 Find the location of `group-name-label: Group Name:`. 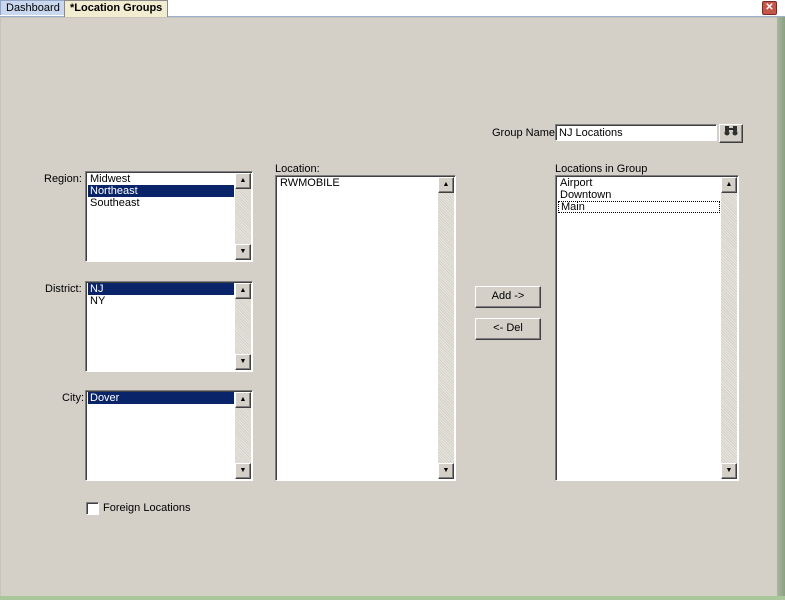

group-name-label: Group Name: is located at coordinates (525, 133).